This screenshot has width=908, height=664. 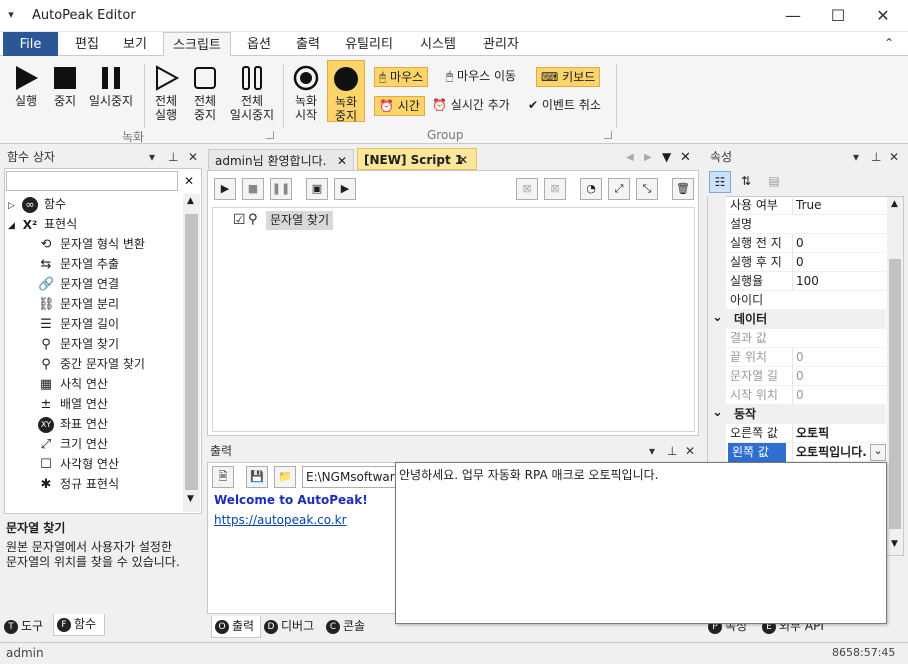 What do you see at coordinates (95, 204) in the screenshot?
I see `tree-category: ▷ ∞ 함수` at bounding box center [95, 204].